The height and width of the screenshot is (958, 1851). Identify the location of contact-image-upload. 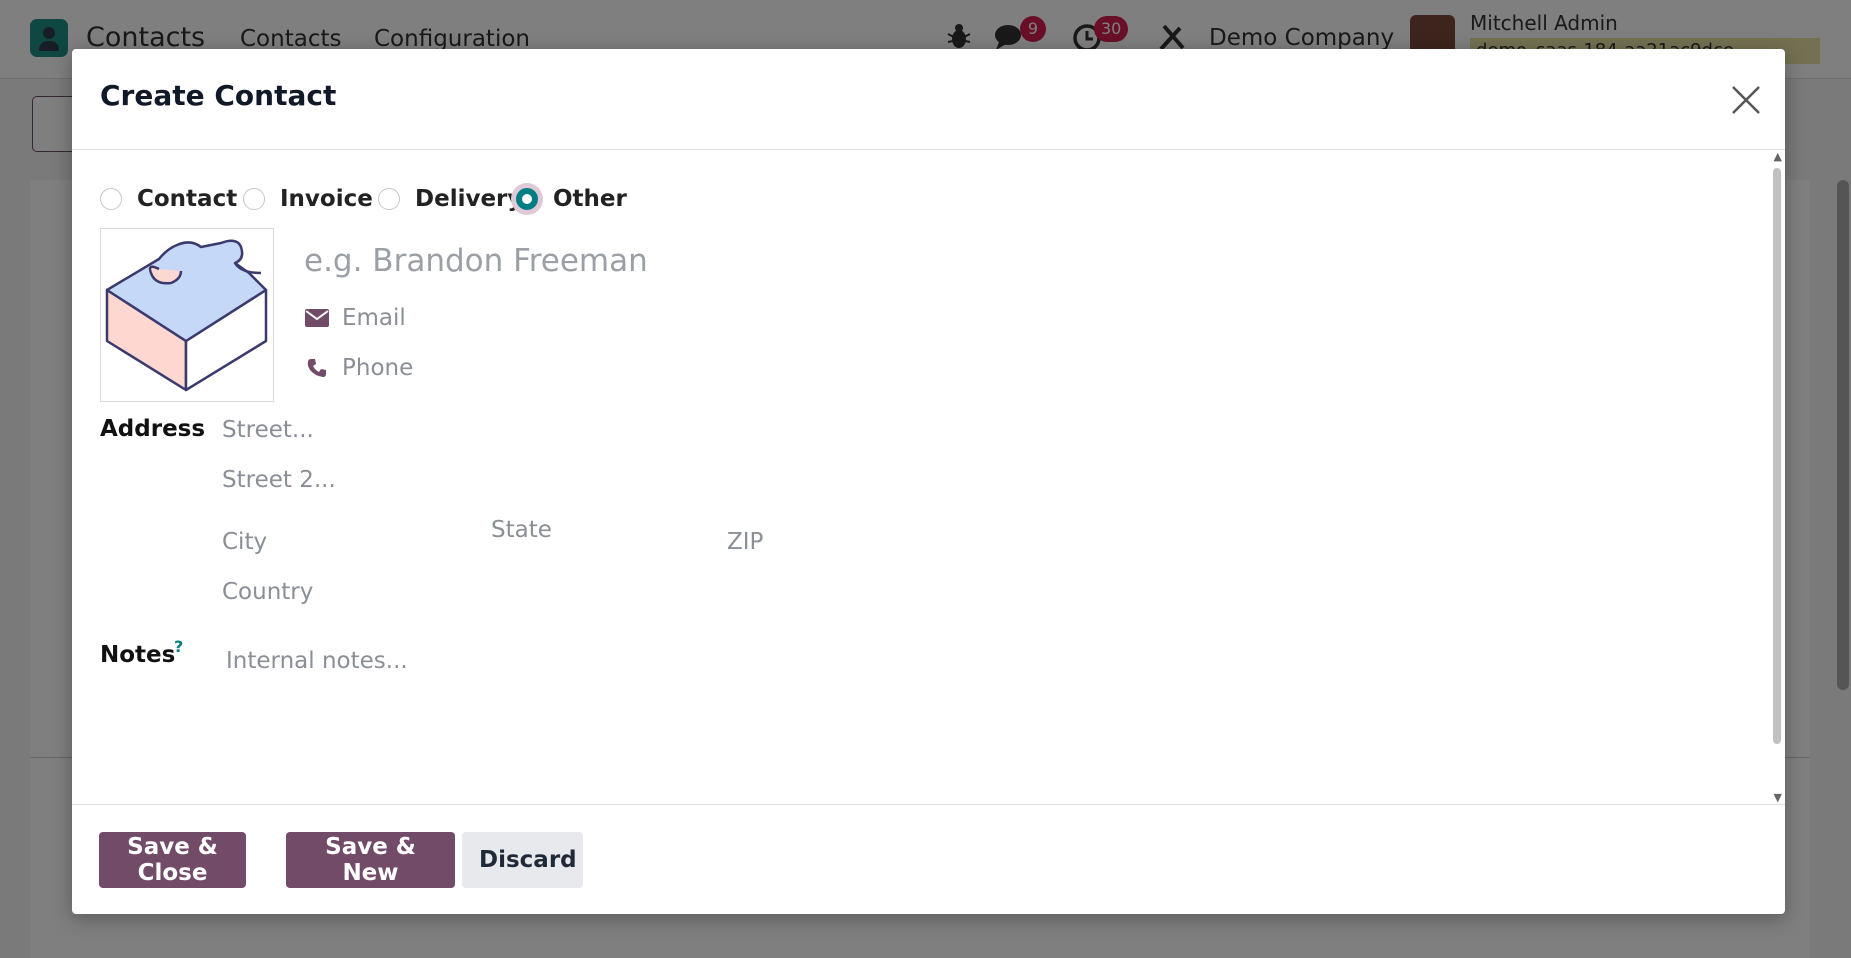
(187, 315).